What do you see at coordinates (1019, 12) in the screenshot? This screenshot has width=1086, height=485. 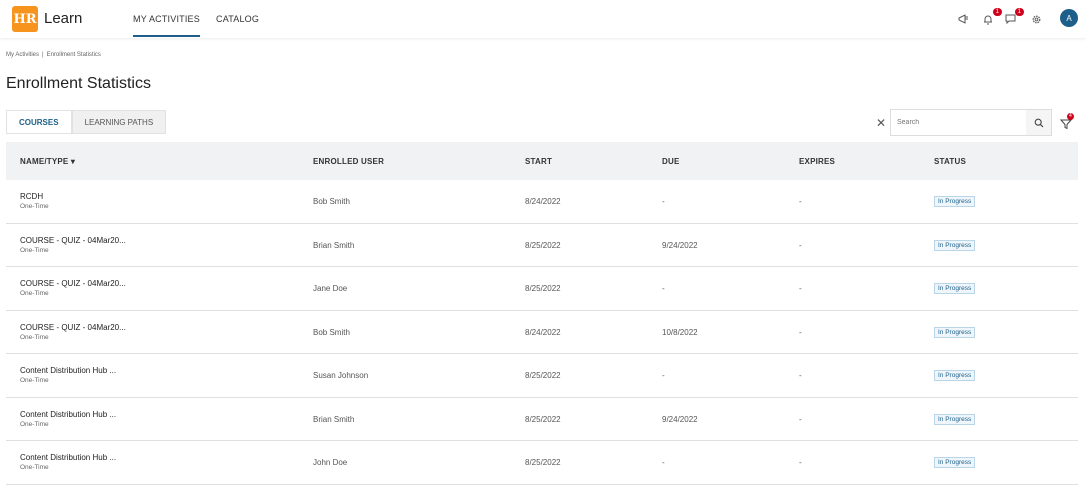 I see `chat-badge: 1` at bounding box center [1019, 12].